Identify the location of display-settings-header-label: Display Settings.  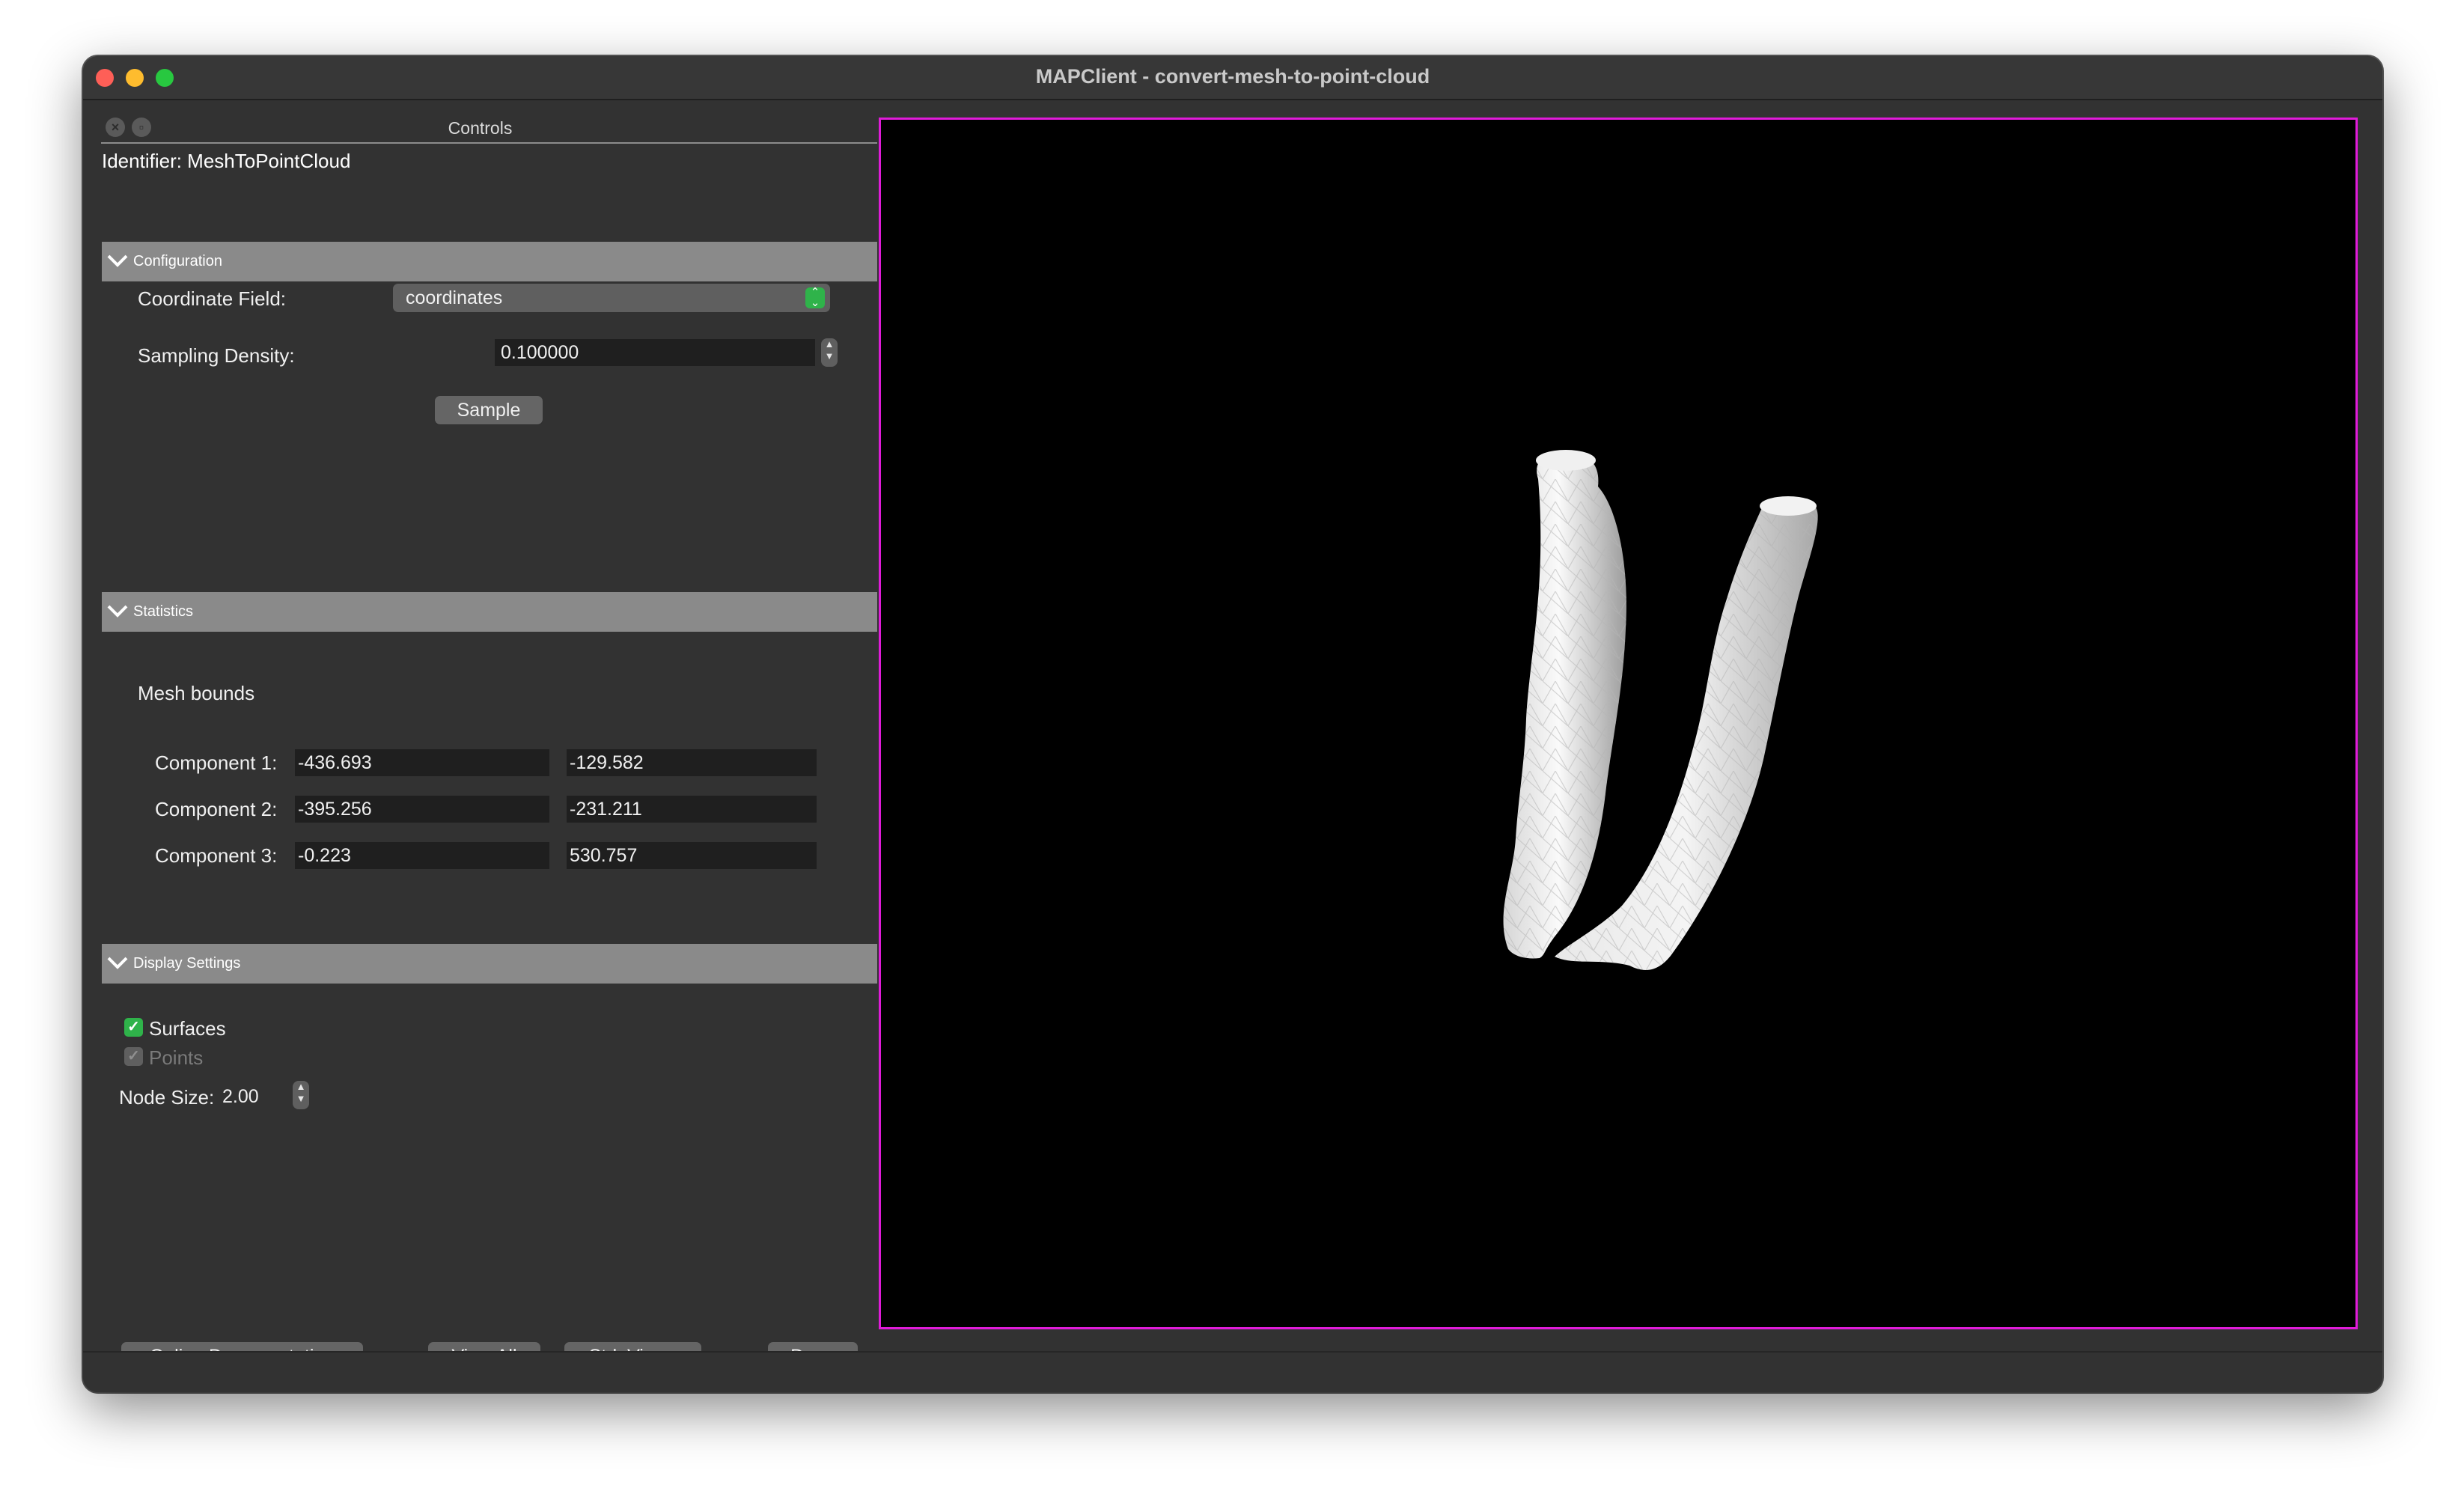
(187, 964).